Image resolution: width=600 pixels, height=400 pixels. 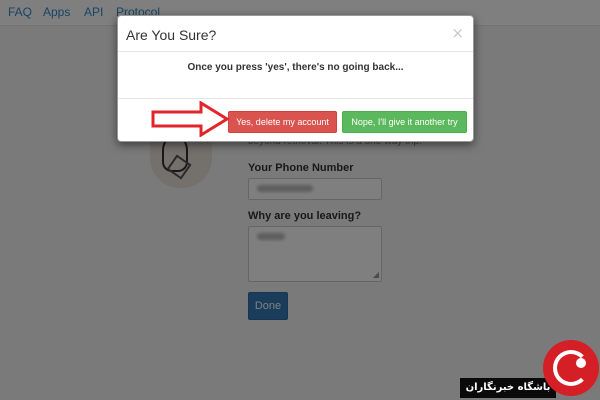 What do you see at coordinates (295, 34) in the screenshot?
I see `dialog-header: Are You Sure? ×` at bounding box center [295, 34].